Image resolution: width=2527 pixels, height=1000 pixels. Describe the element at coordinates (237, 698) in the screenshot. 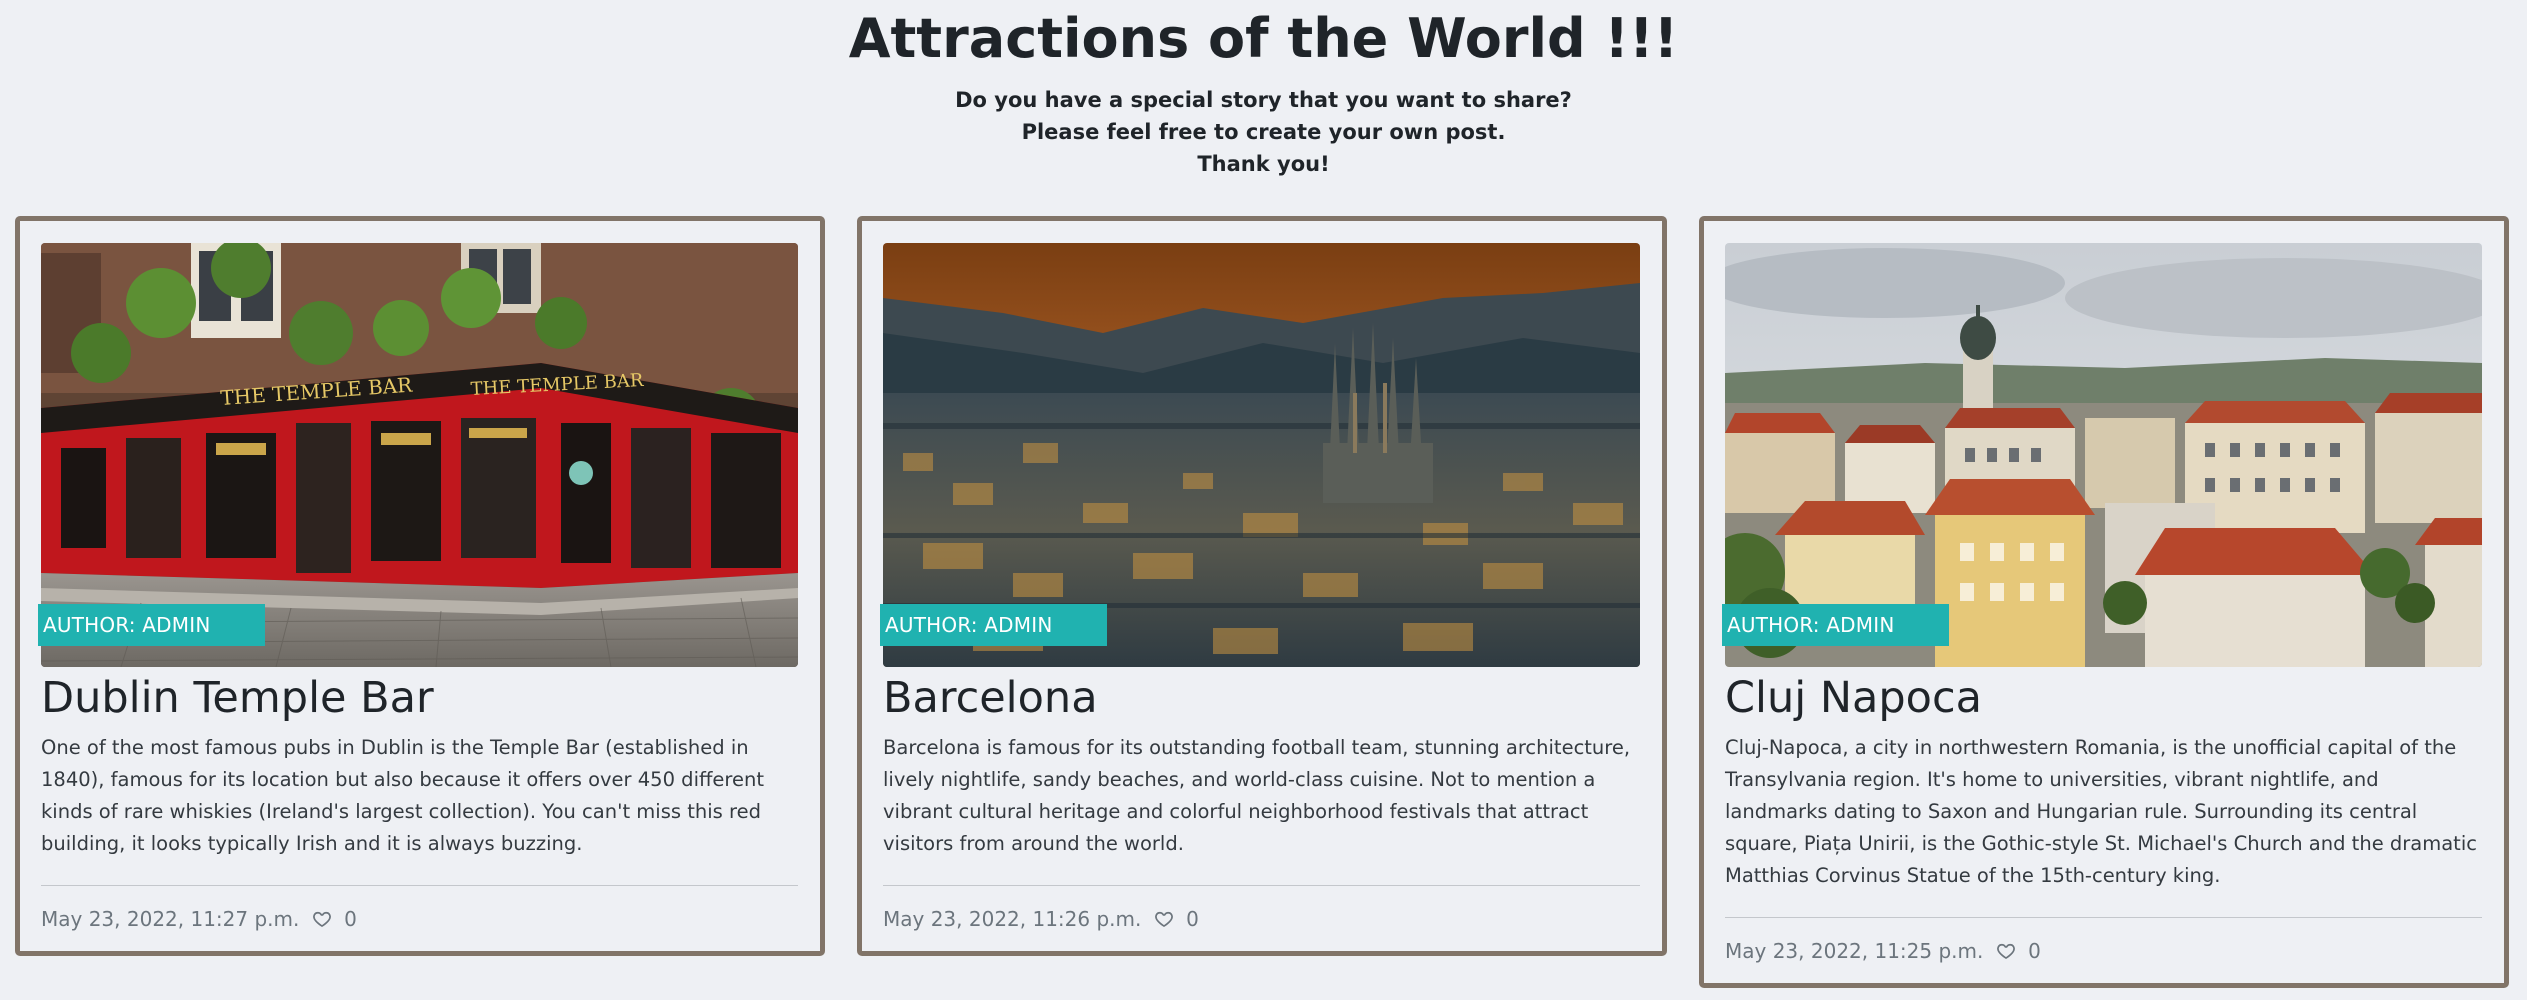

I see `post-title: Dublin Temple Bar` at that location.